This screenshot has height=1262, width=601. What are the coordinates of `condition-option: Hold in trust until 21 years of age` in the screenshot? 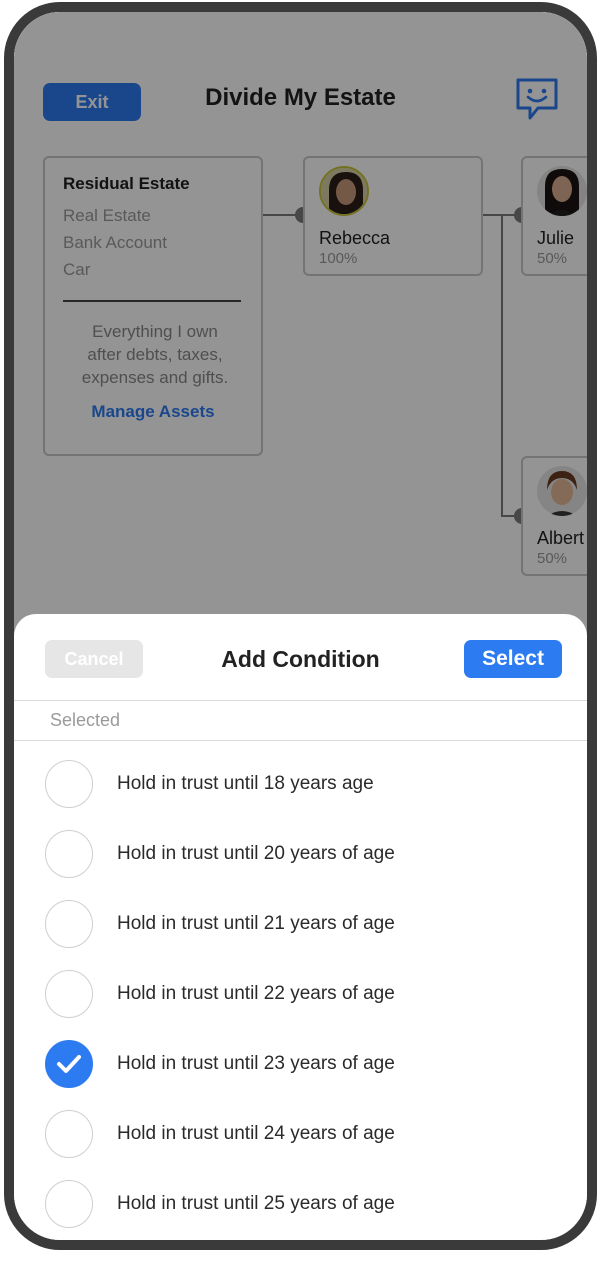 It's located at (305, 926).